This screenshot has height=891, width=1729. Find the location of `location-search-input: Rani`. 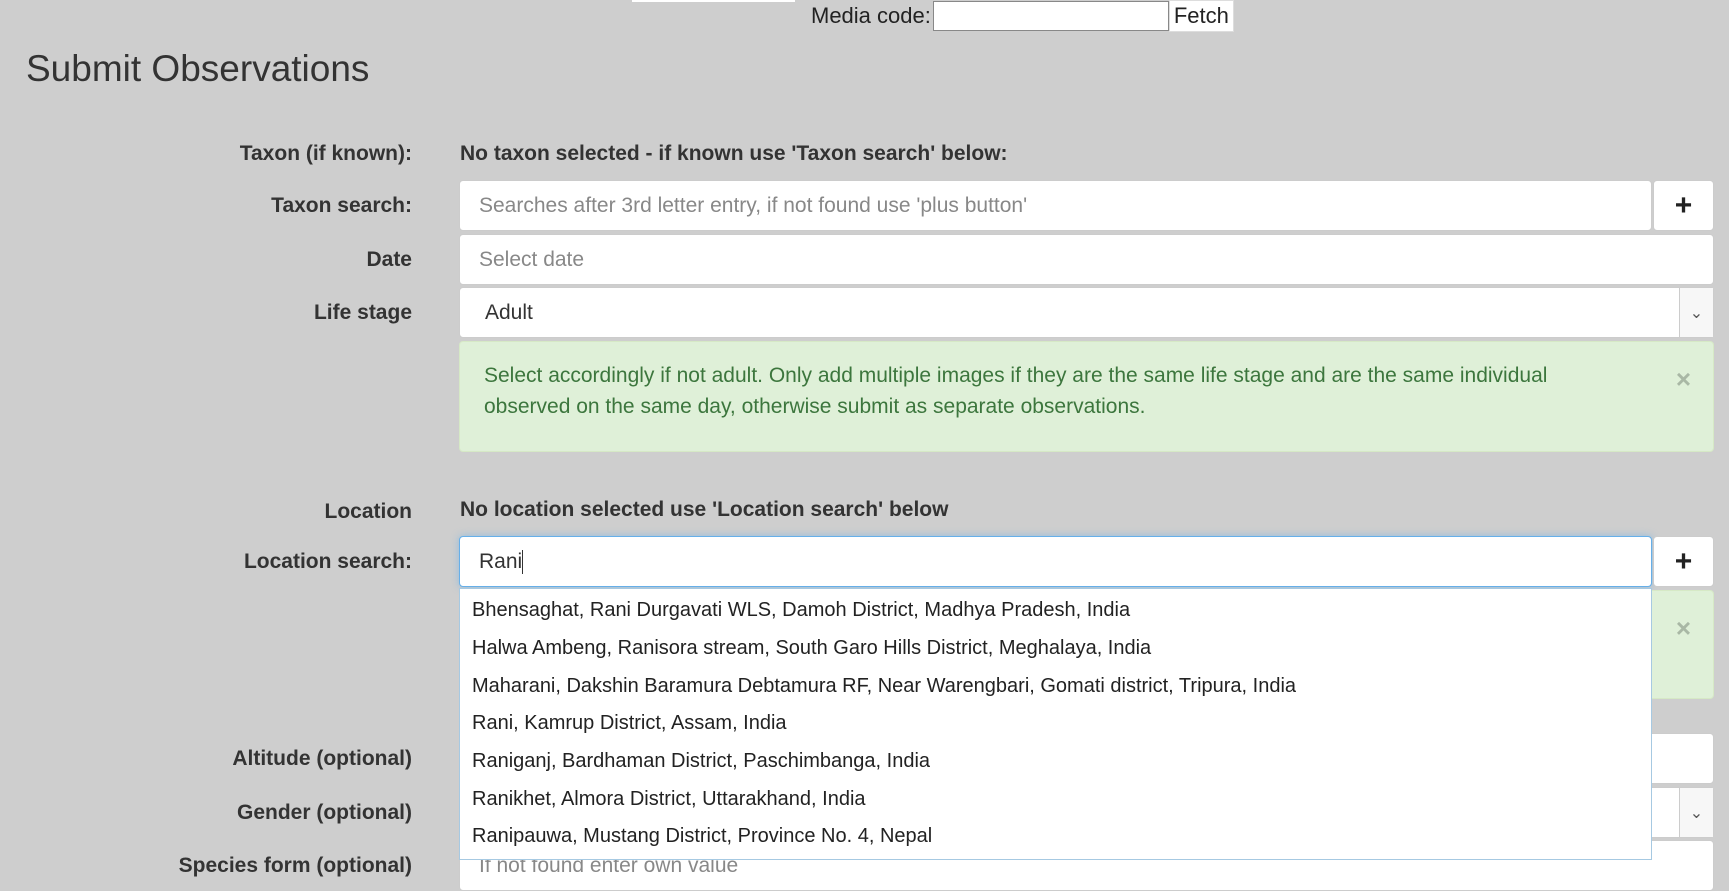

location-search-input: Rani is located at coordinates (1055, 561).